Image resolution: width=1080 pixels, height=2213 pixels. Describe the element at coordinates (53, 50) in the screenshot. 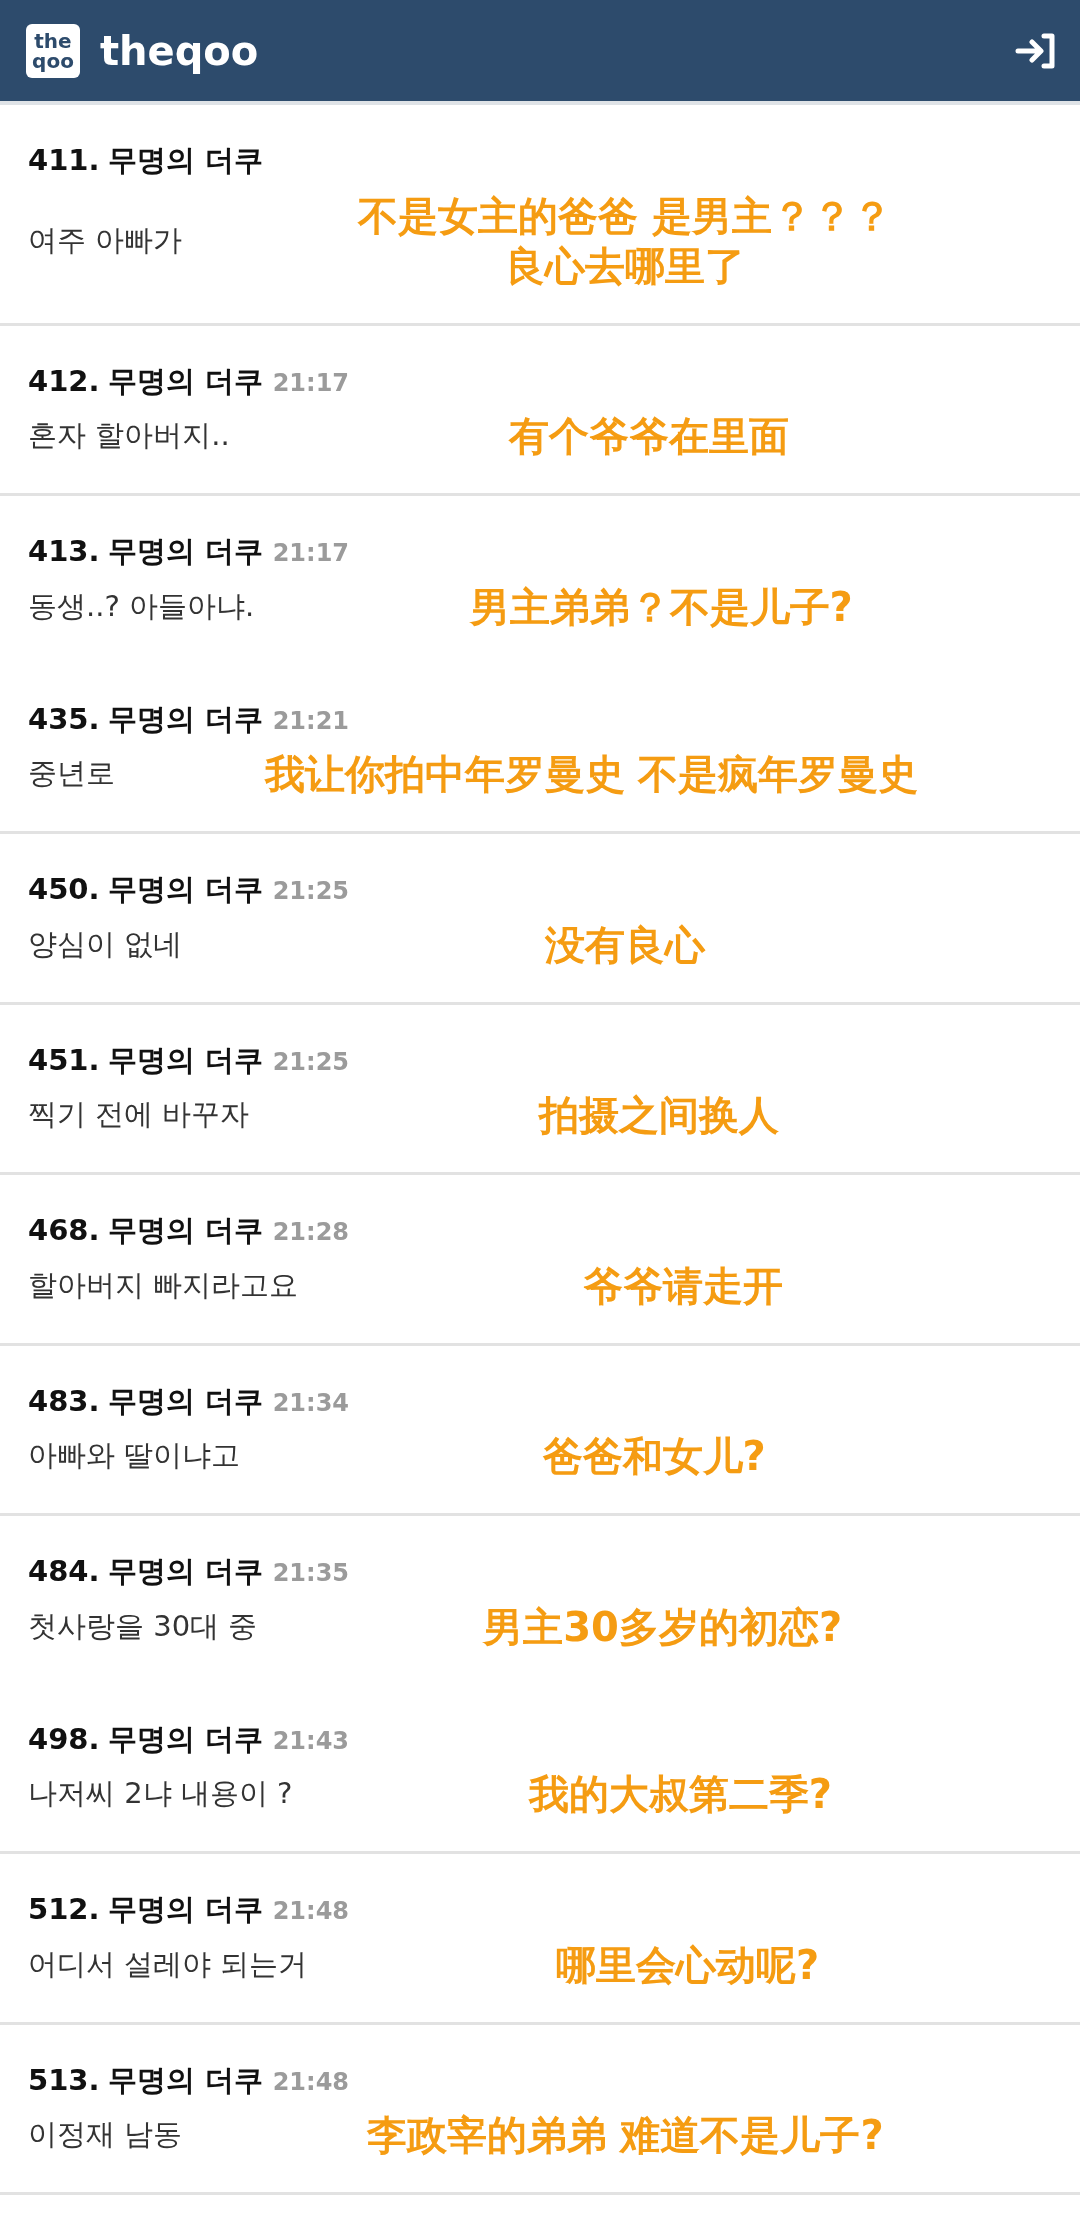

I see `logo: the qoo` at that location.